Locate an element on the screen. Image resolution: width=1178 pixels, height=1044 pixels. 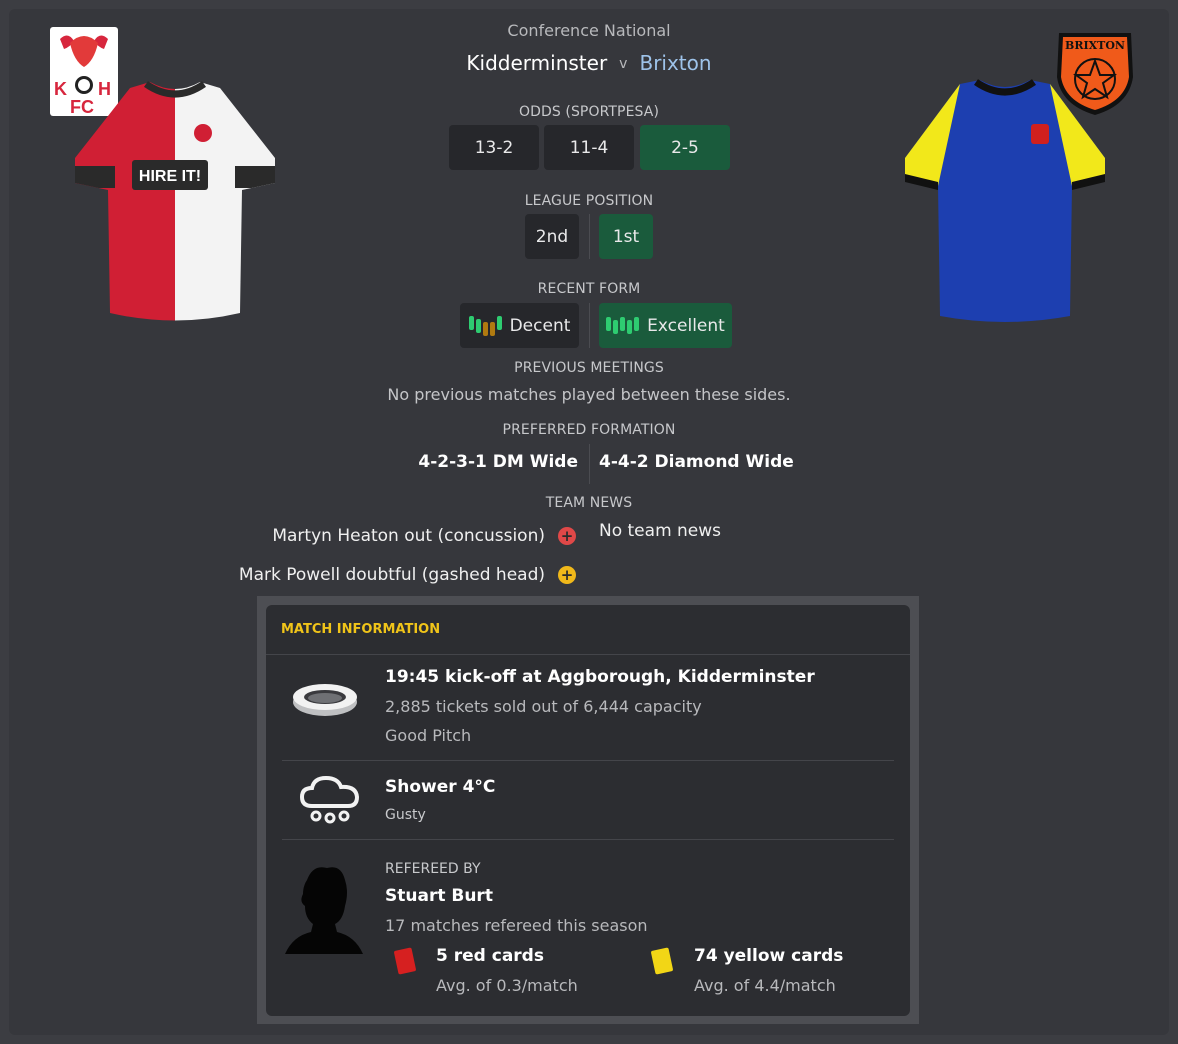
away-recent-form: Excellent is located at coordinates (665, 325).